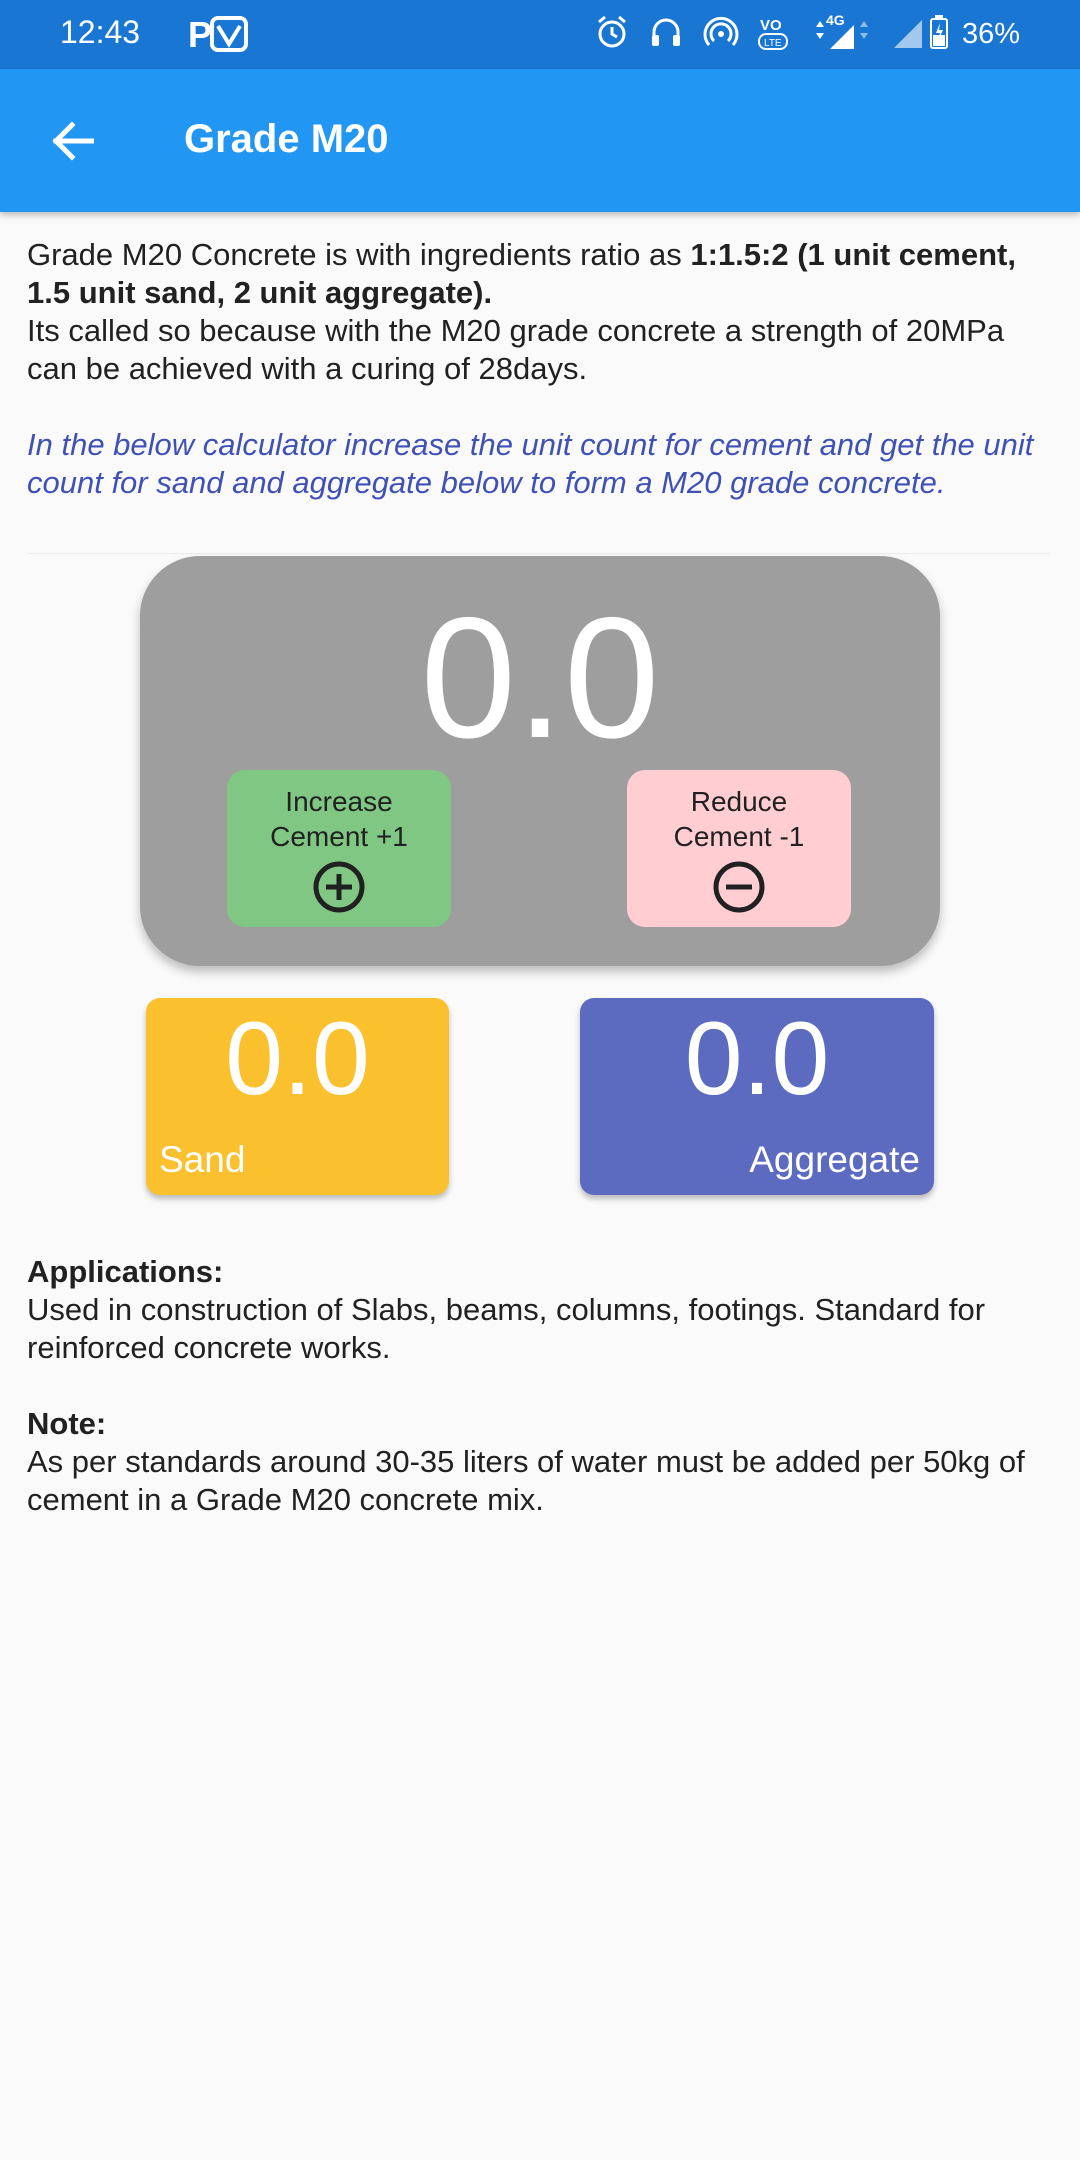 This screenshot has width=1080, height=2160. What do you see at coordinates (297, 1059) in the screenshot?
I see `sand-value: 0.0` at bounding box center [297, 1059].